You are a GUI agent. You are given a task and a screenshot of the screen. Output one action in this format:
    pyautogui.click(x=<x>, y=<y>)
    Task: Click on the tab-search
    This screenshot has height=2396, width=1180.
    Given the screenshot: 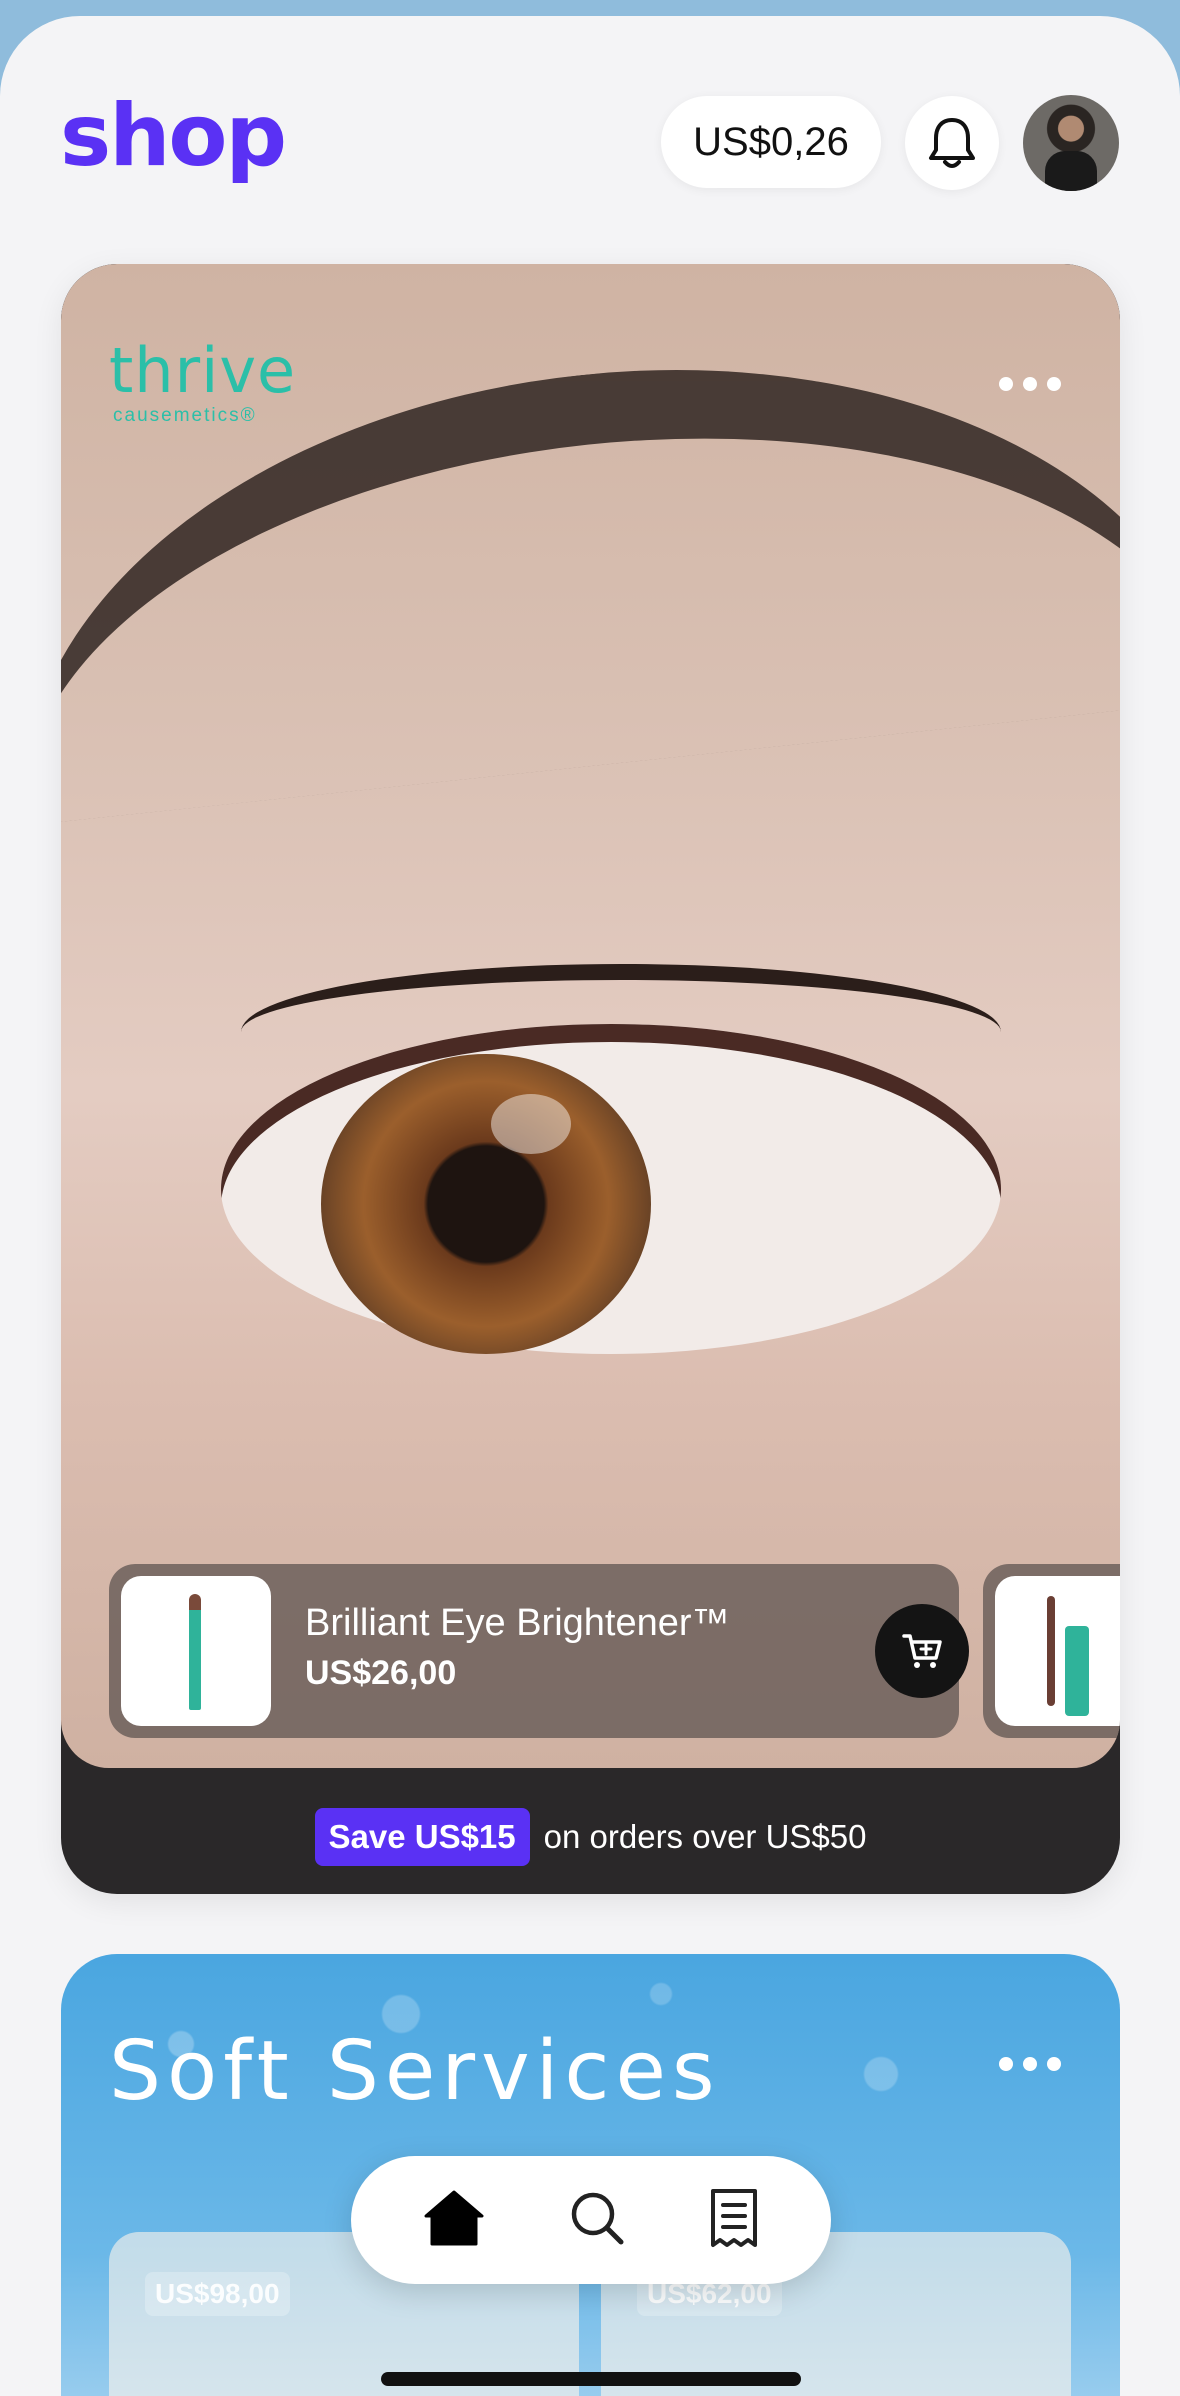 What is the action you would take?
    pyautogui.click(x=597, y=2220)
    